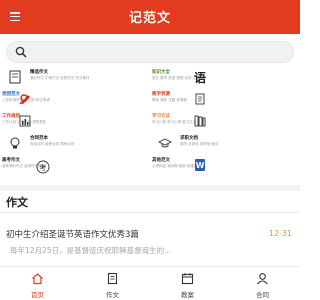 Image resolution: width=320 pixels, height=300 pixels. I want to click on cap-icon, so click(165, 143).